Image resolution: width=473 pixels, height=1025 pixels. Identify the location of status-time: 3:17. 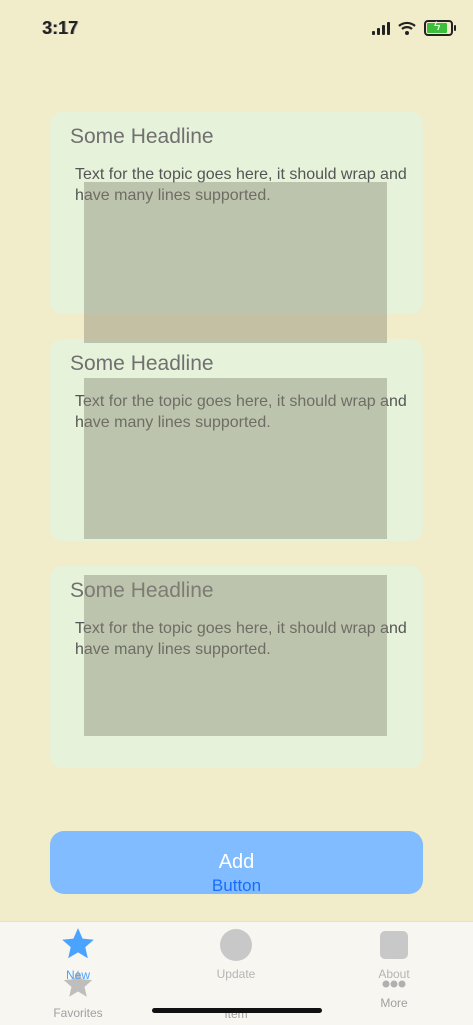
(60, 28).